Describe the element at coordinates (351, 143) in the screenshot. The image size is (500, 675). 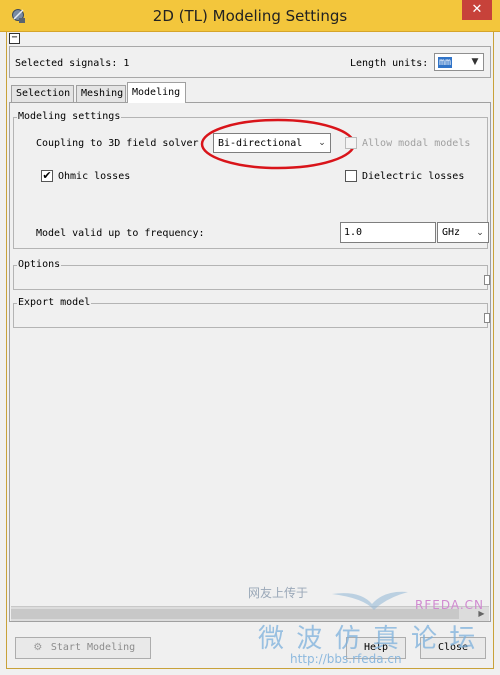
I see `allow-modal-models-checkbox` at that location.